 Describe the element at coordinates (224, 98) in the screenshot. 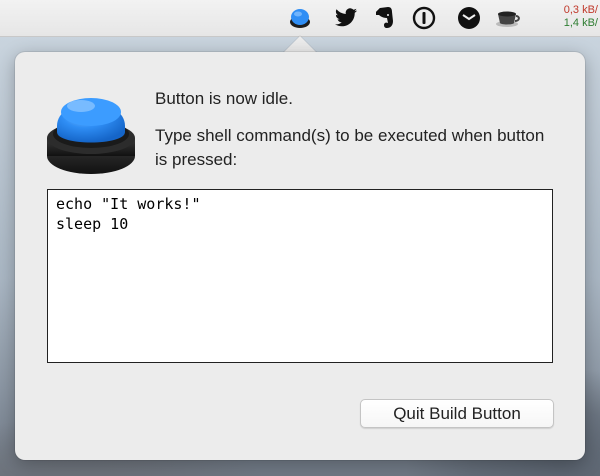

I see `status-text: Button is now idle.` at that location.